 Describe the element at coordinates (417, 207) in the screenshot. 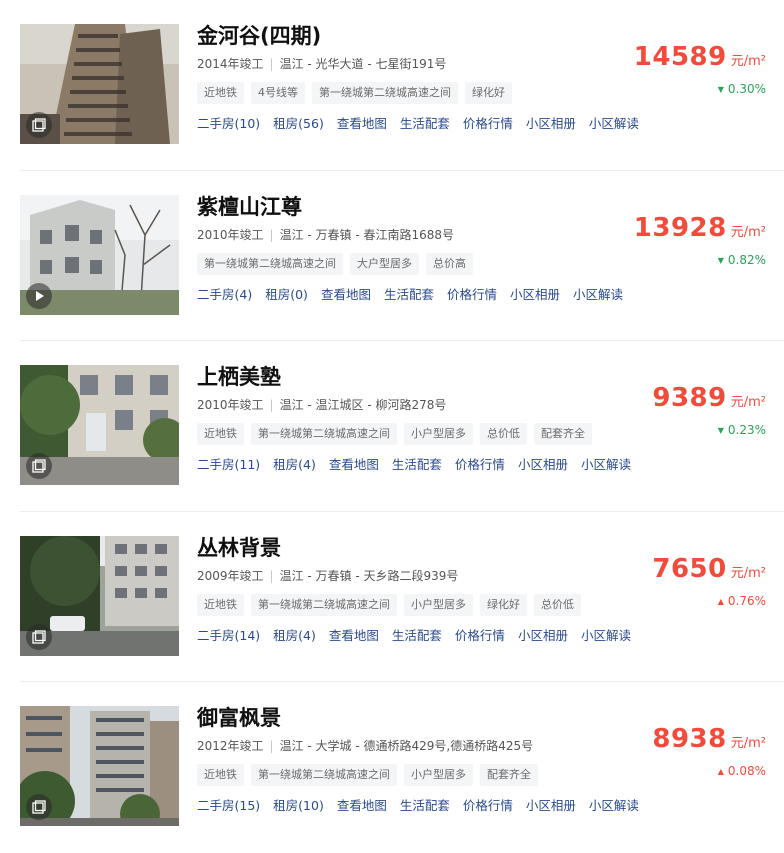

I see `community-title: 紫檀山江尊` at that location.